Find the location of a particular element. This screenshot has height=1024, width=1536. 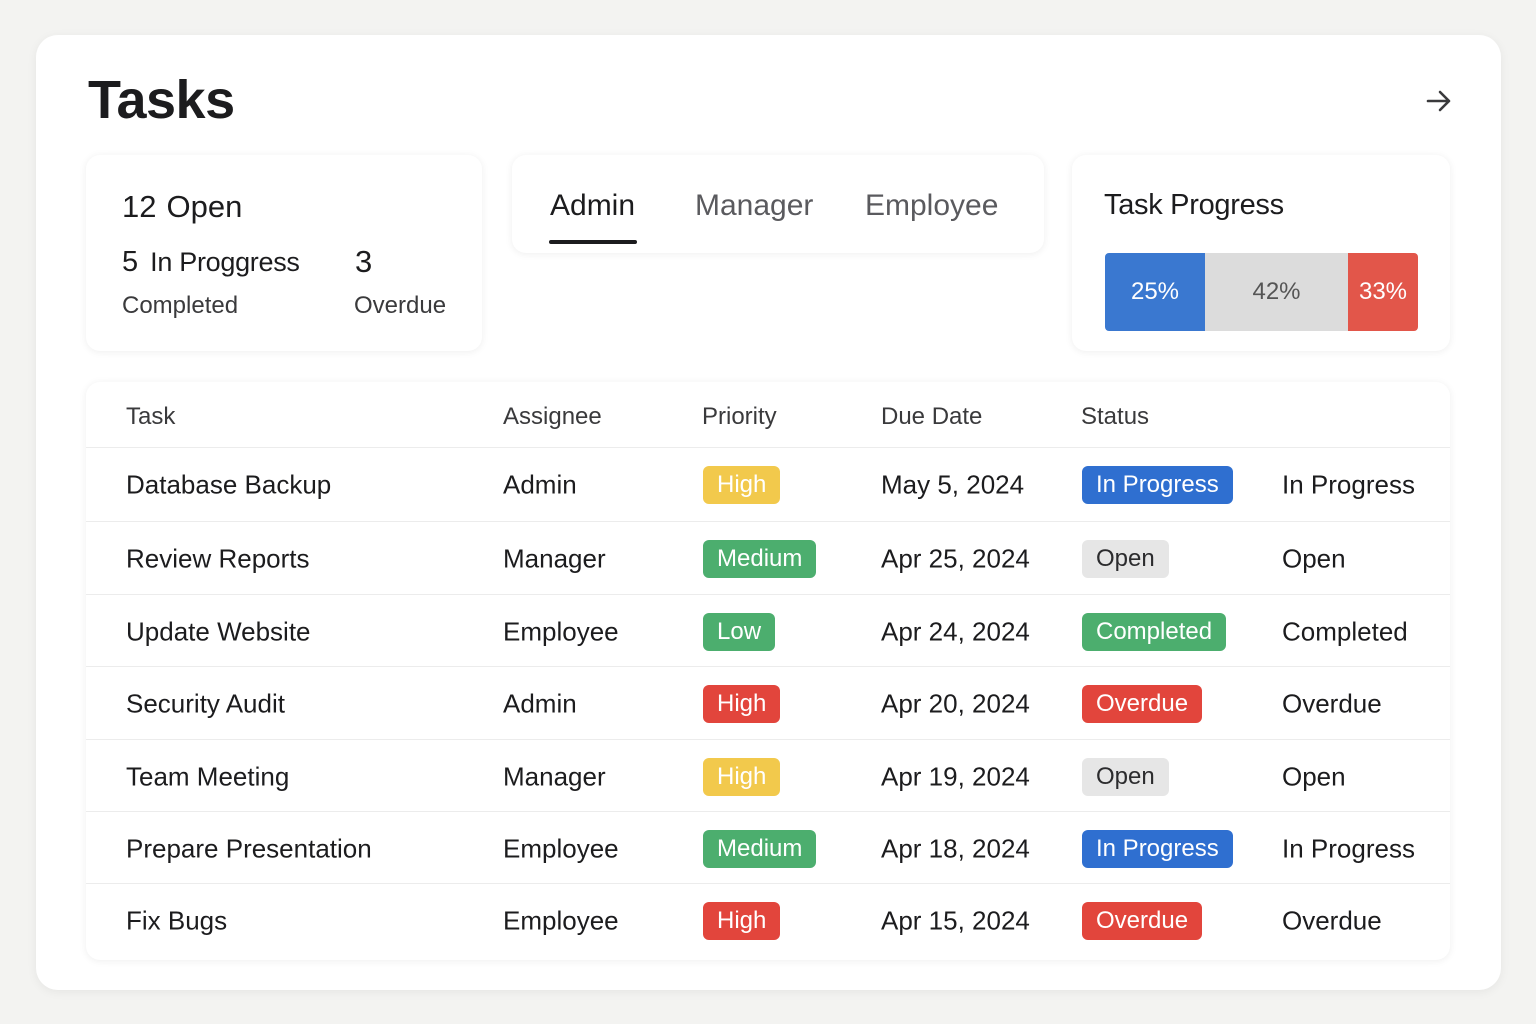

role-tabs: Admin Manager Employee is located at coordinates (778, 204).